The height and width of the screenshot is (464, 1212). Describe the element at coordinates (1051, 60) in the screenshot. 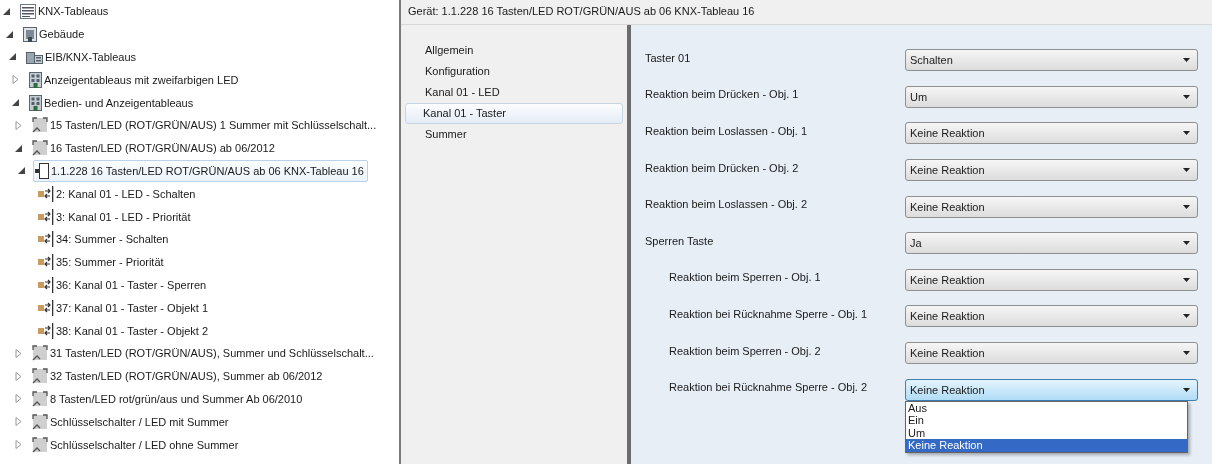

I see `dropdown: Schalten` at that location.